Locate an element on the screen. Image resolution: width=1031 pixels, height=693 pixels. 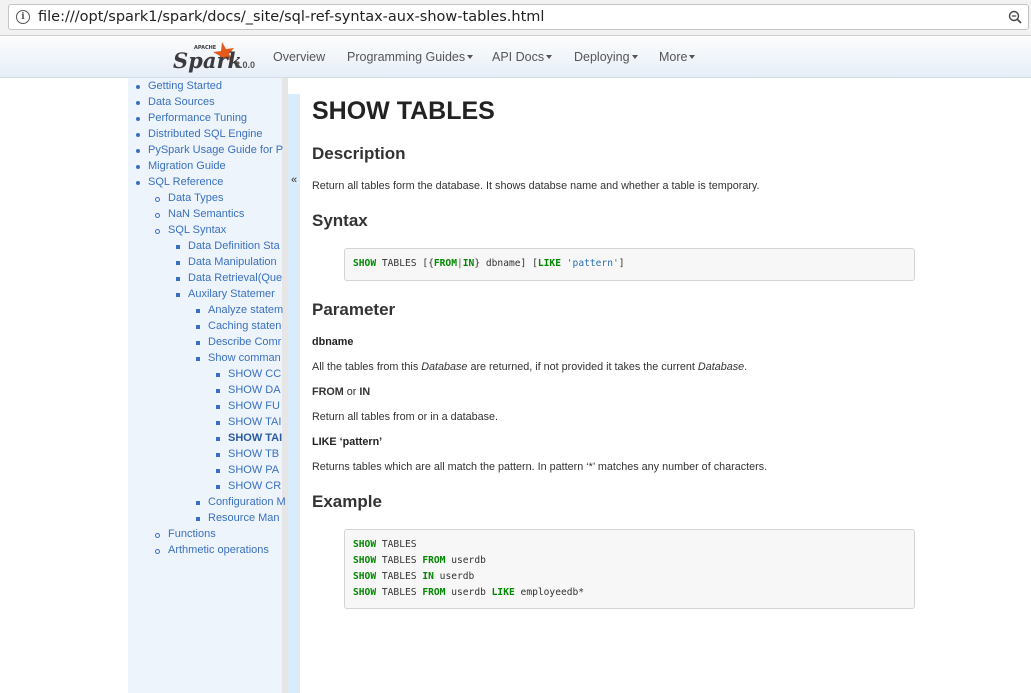
sidebar-item-getting-started: Getting Started is located at coordinates (185, 86).